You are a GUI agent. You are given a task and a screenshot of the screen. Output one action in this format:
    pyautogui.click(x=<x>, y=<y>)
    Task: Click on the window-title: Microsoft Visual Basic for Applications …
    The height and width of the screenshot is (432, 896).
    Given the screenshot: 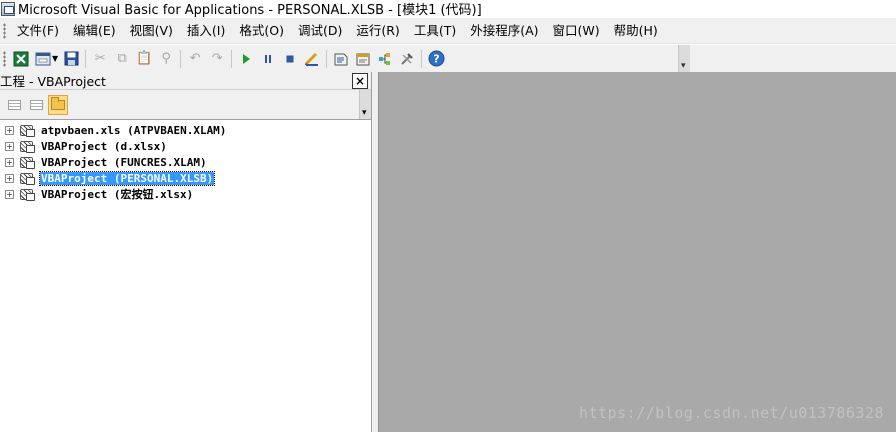 What is the action you would take?
    pyautogui.click(x=250, y=10)
    